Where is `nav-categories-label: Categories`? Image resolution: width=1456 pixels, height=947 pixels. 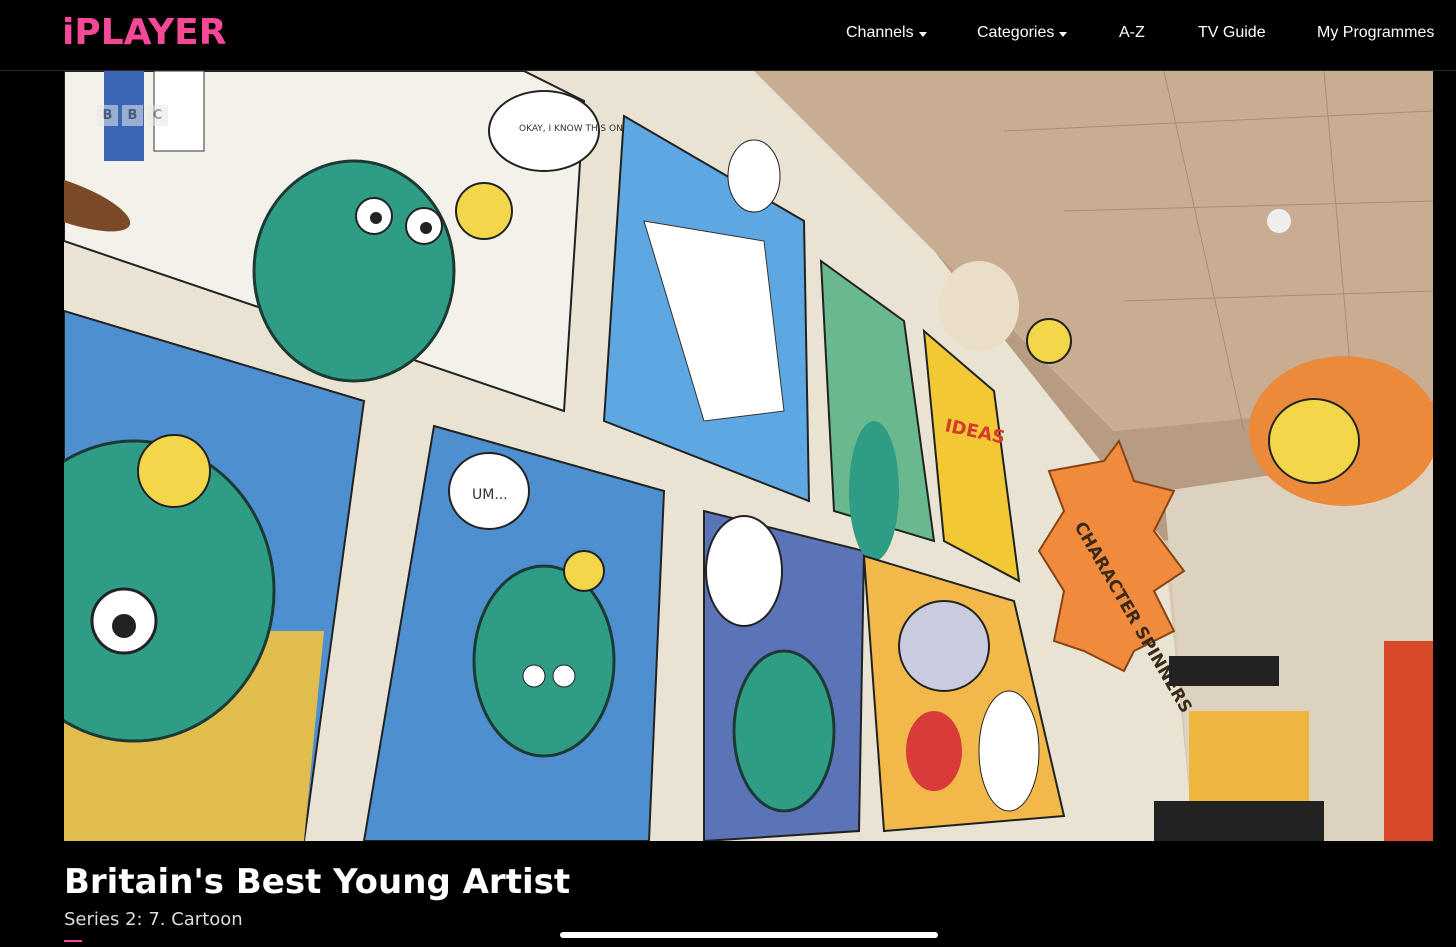
nav-categories-label: Categories is located at coordinates (1016, 32).